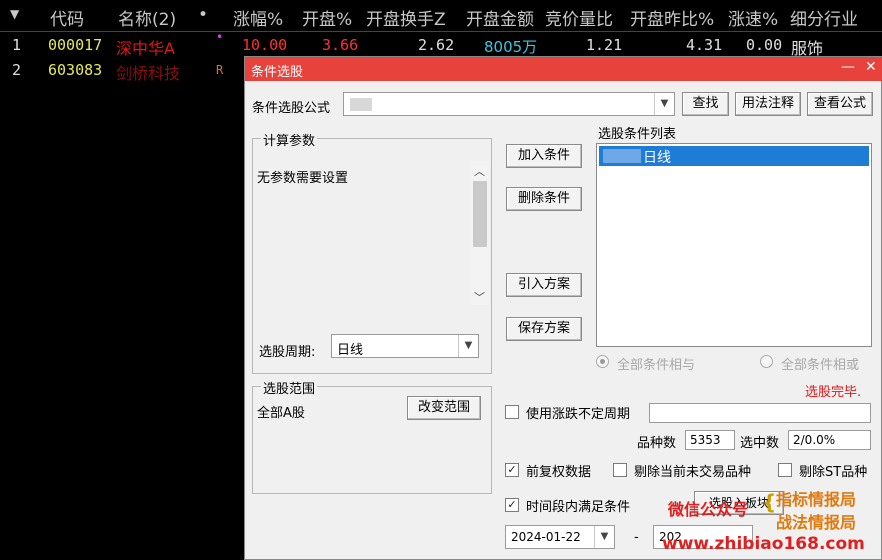  I want to click on period-combo: 日线 ▼, so click(405, 346).